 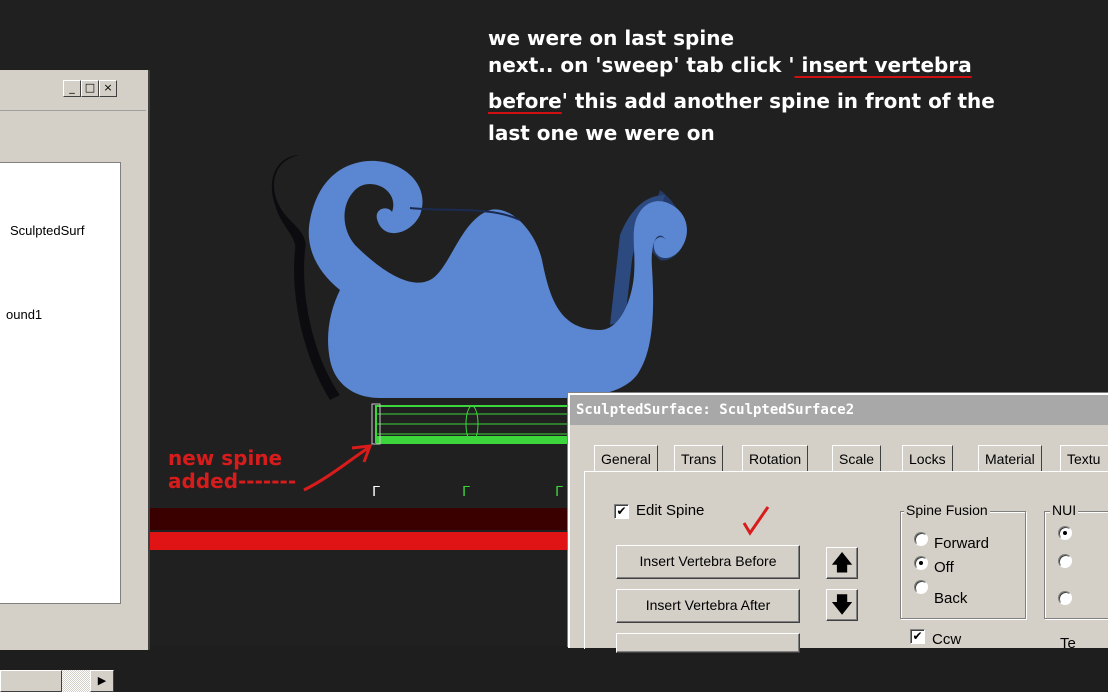 What do you see at coordinates (525, 101) in the screenshot?
I see `annotation-before: before` at bounding box center [525, 101].